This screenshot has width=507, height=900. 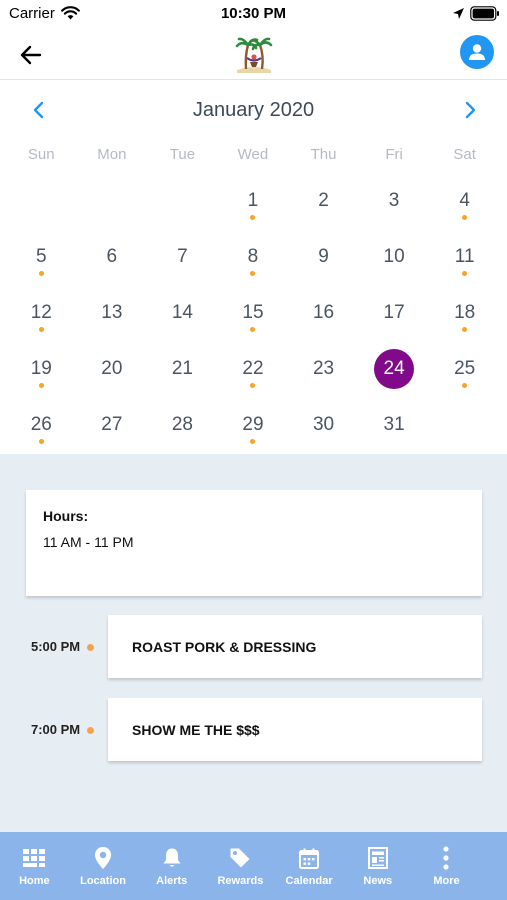 I want to click on profile-button, so click(x=477, y=52).